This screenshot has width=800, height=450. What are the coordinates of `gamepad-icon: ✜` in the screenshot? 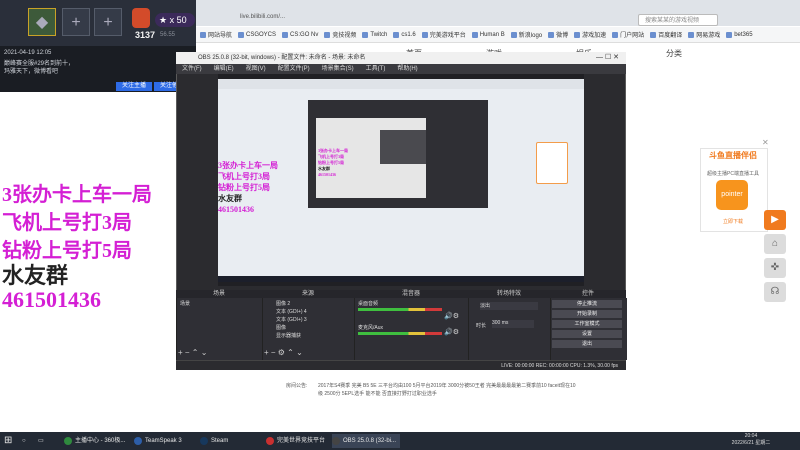 It's located at (775, 268).